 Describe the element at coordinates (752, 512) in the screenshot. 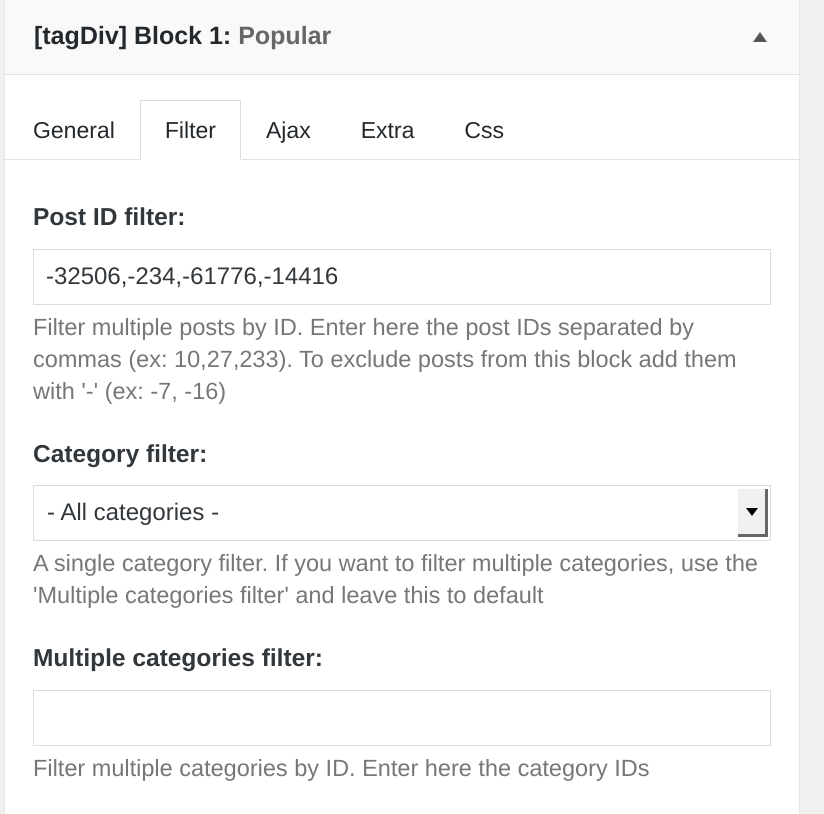

I see `dropdown-arrow-icon` at that location.